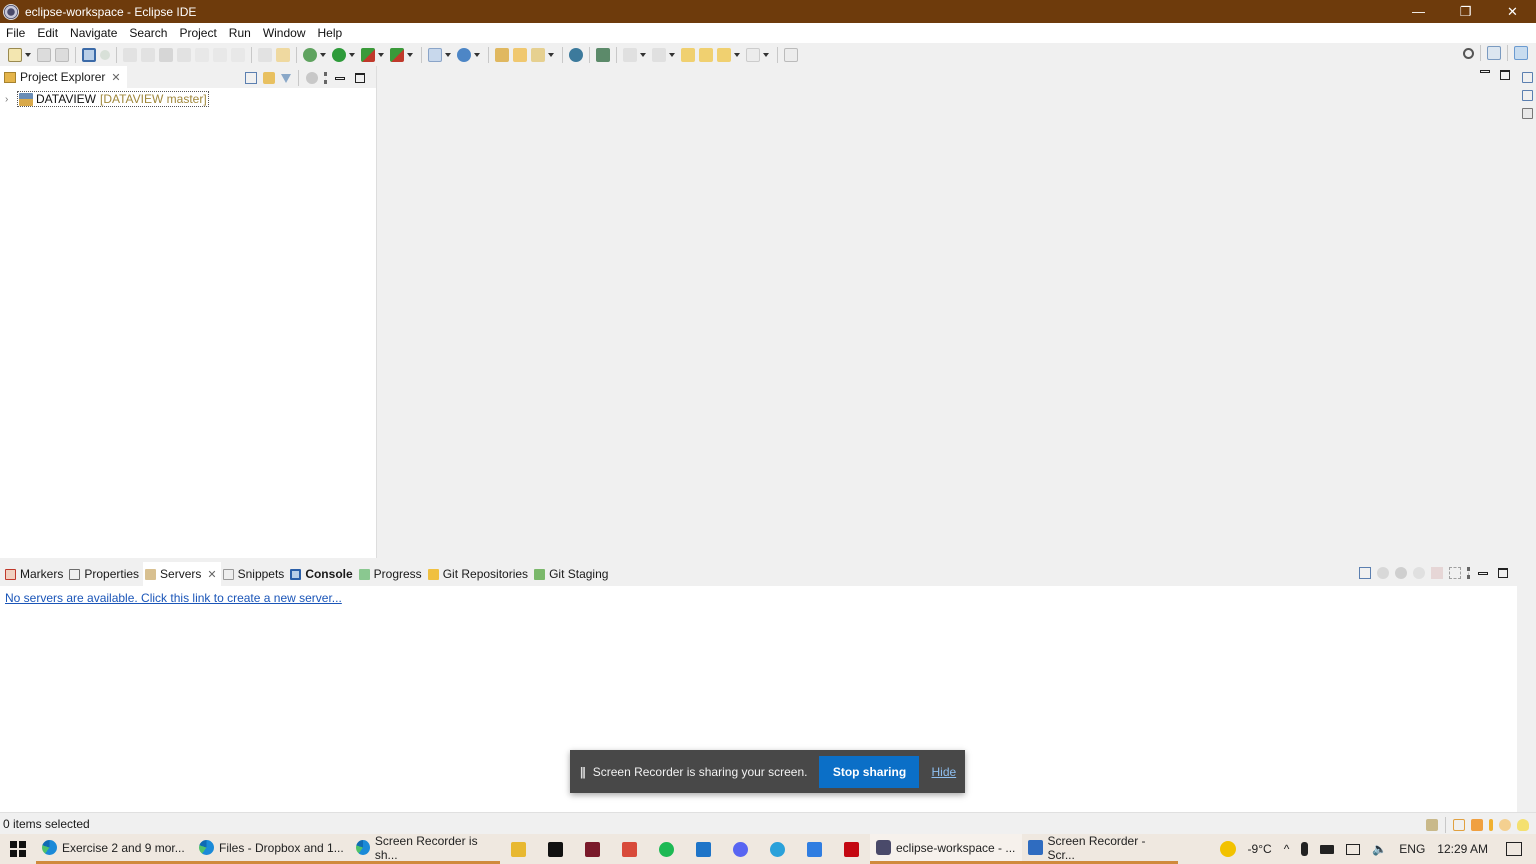 The height and width of the screenshot is (864, 1536). I want to click on notifications-icon, so click(1514, 849).